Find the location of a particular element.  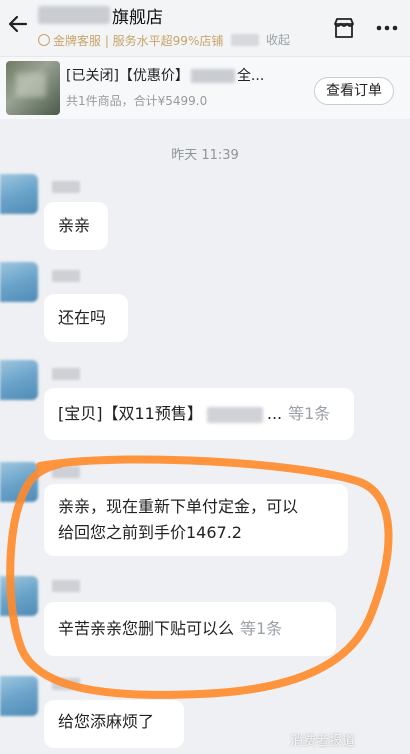

order-title-redacted is located at coordinates (212, 76).